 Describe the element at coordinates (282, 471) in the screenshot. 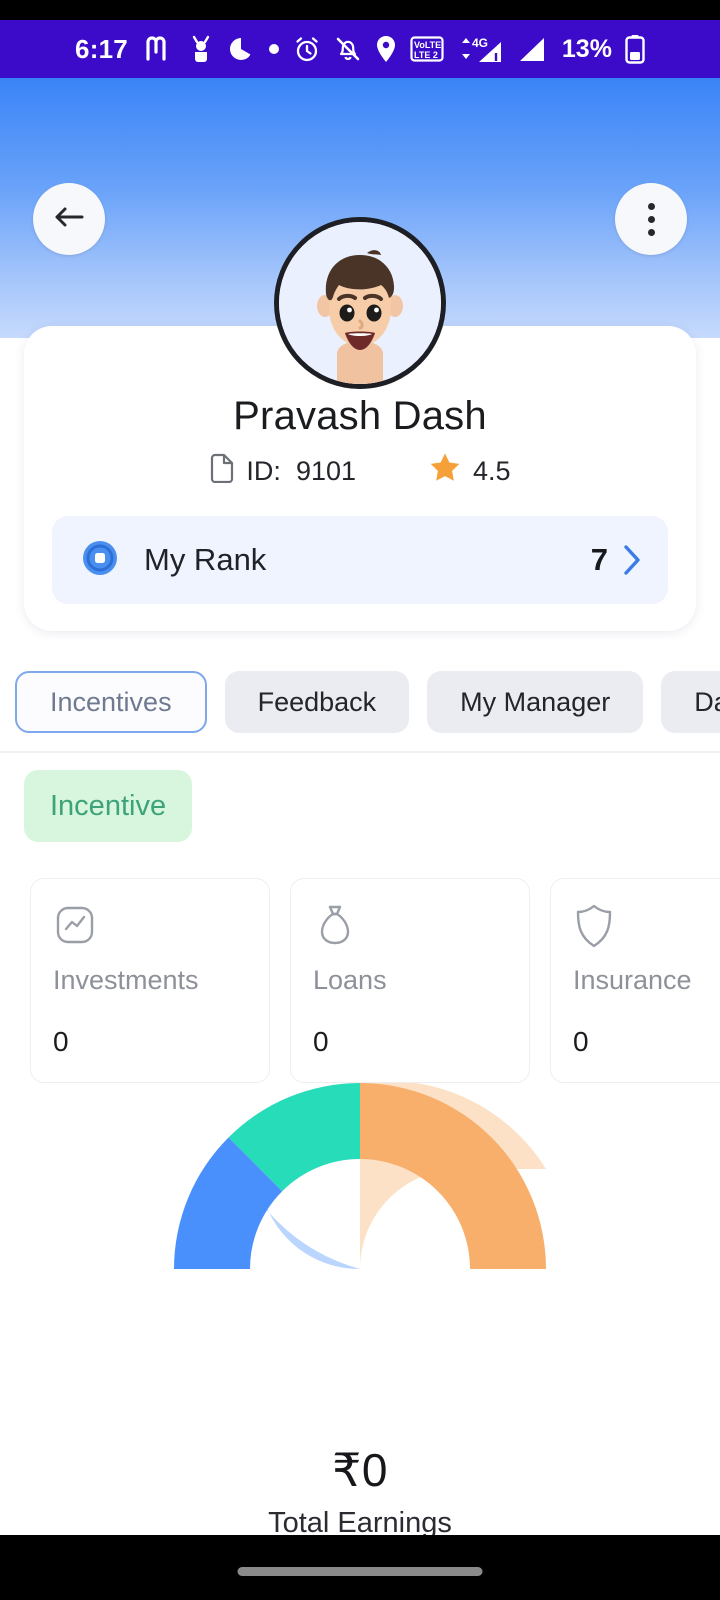

I see `profile-id: ID: 9101` at that location.